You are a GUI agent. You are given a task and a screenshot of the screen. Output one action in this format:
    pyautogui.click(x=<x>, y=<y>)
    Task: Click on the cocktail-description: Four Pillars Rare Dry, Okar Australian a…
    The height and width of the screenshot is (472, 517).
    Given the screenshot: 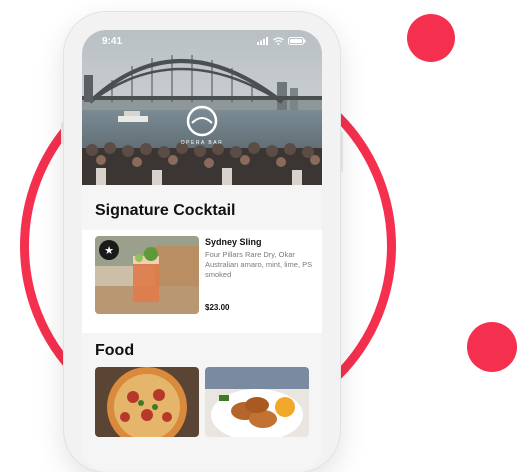 What is the action you would take?
    pyautogui.click(x=259, y=264)
    